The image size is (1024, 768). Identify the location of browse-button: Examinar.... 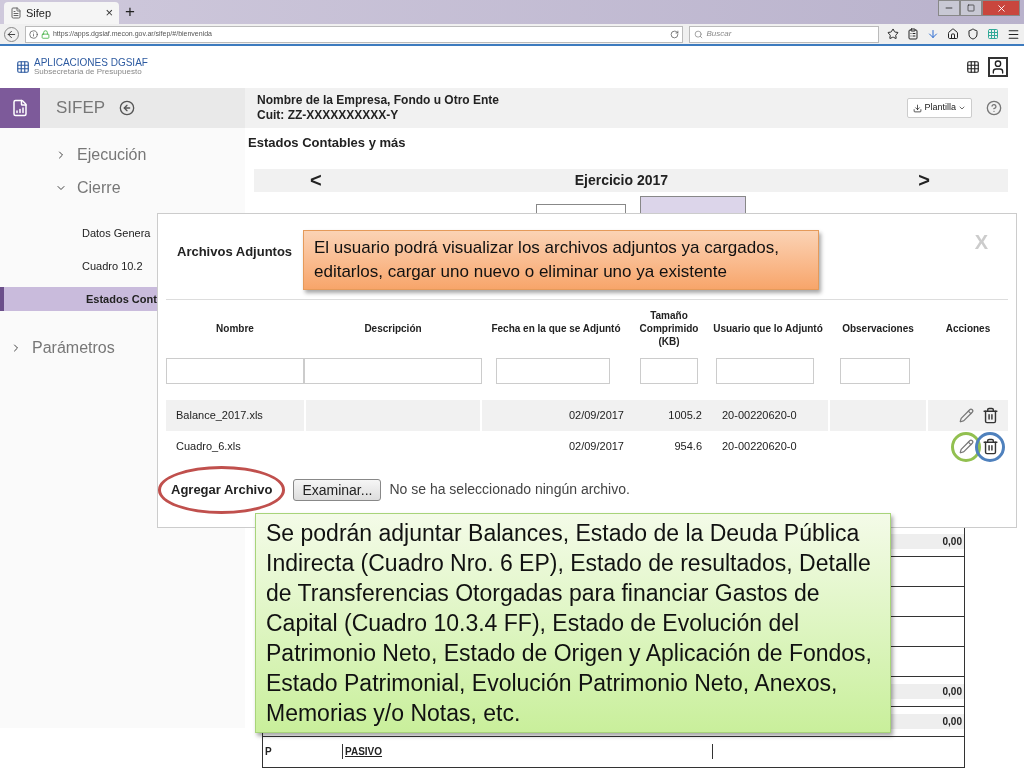
(337, 489).